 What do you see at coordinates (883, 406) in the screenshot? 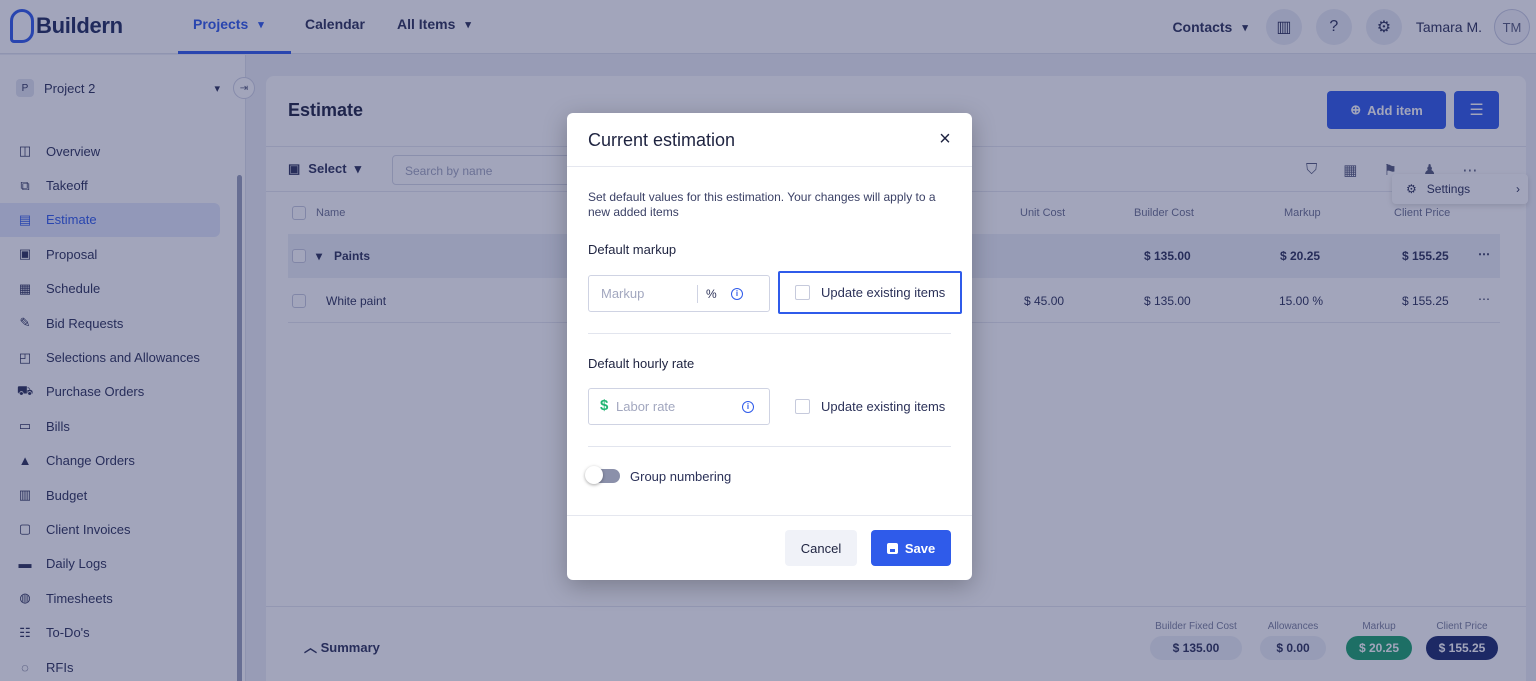
I see `hourly-update-existing-label: Update existing items` at bounding box center [883, 406].